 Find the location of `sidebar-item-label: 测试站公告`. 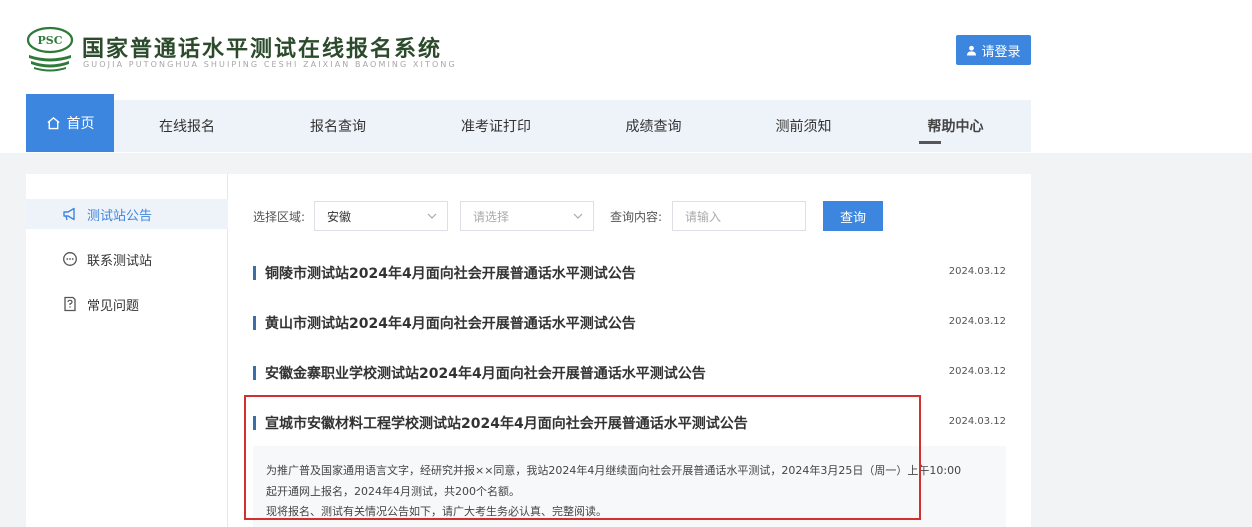

sidebar-item-label: 测试站公告 is located at coordinates (120, 216).